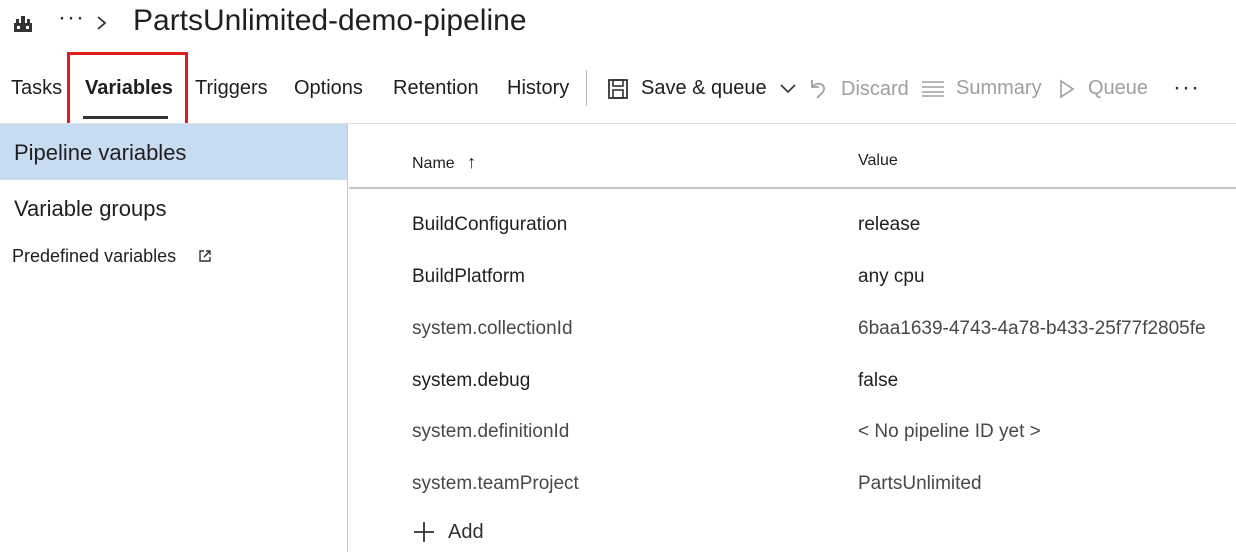  Describe the element at coordinates (472, 162) in the screenshot. I see `sort-ascending-icon: ↑` at that location.